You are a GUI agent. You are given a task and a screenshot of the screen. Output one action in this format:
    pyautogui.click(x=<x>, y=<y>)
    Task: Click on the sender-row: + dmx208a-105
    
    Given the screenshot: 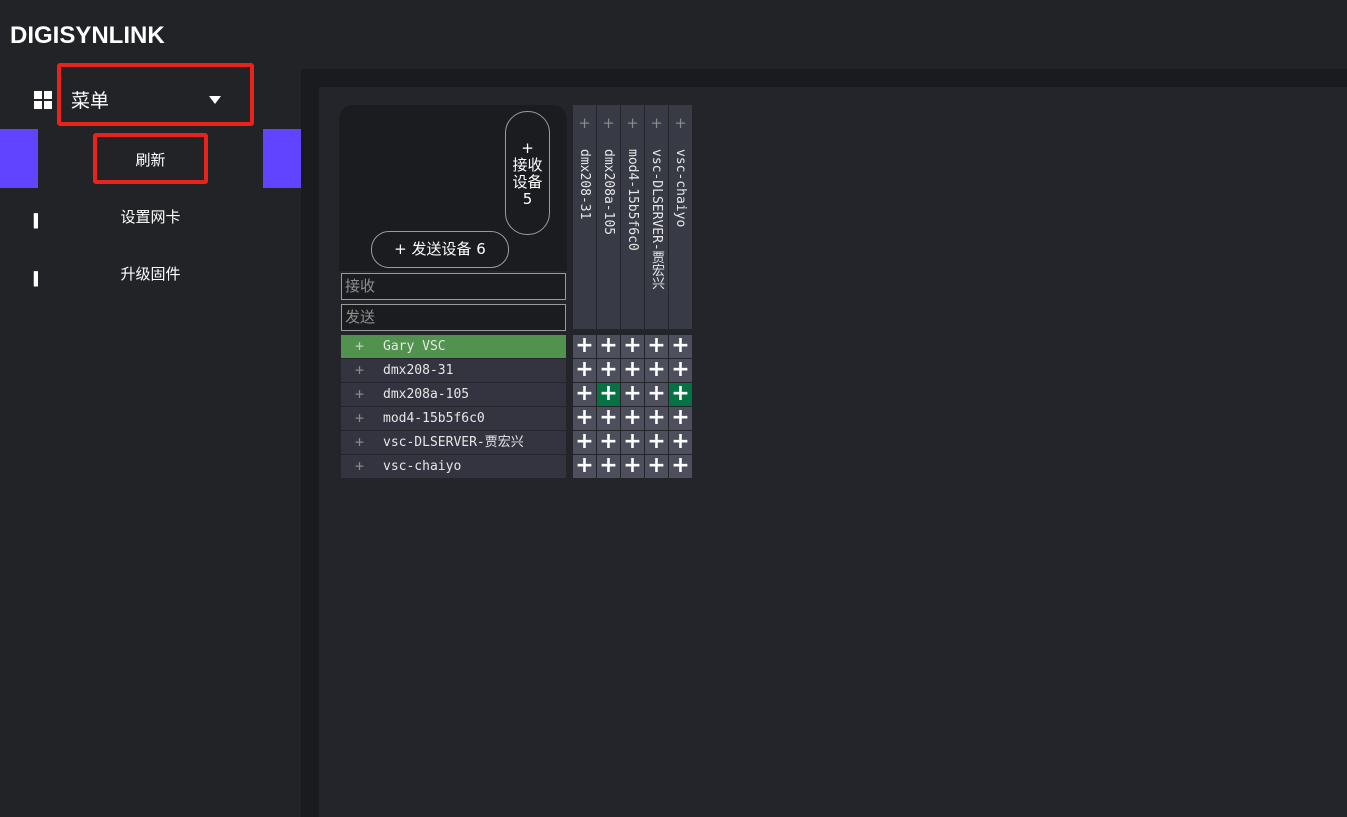 What is the action you would take?
    pyautogui.click(x=453, y=394)
    